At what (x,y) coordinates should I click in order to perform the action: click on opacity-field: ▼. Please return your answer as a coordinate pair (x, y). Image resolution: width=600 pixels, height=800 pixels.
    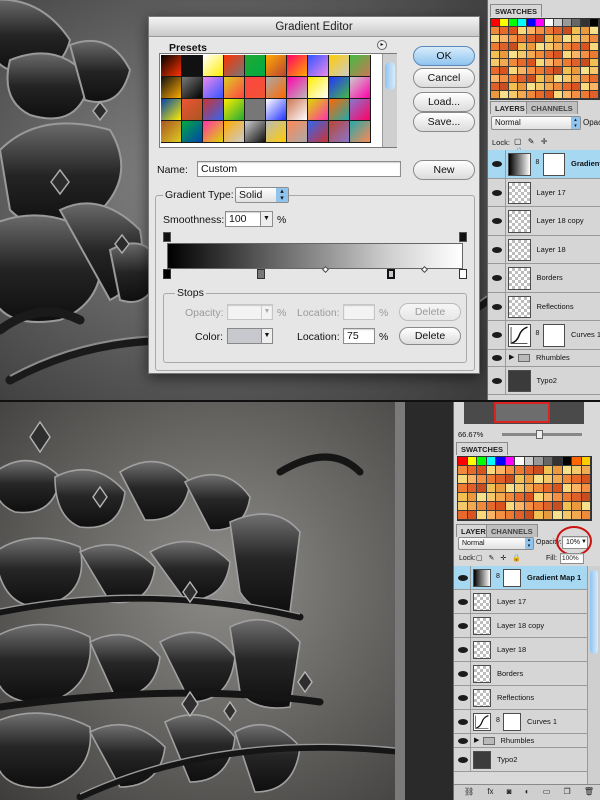
    Looking at the image, I should click on (250, 312).